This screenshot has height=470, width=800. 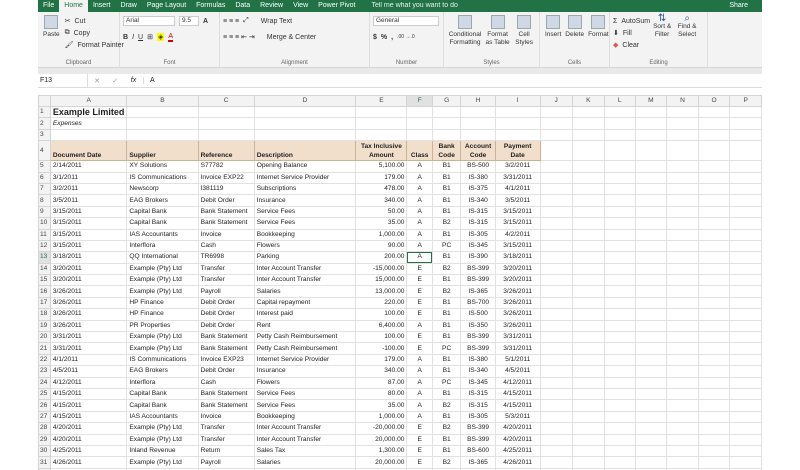 I want to click on borders-icon: ⊞, so click(x=150, y=37).